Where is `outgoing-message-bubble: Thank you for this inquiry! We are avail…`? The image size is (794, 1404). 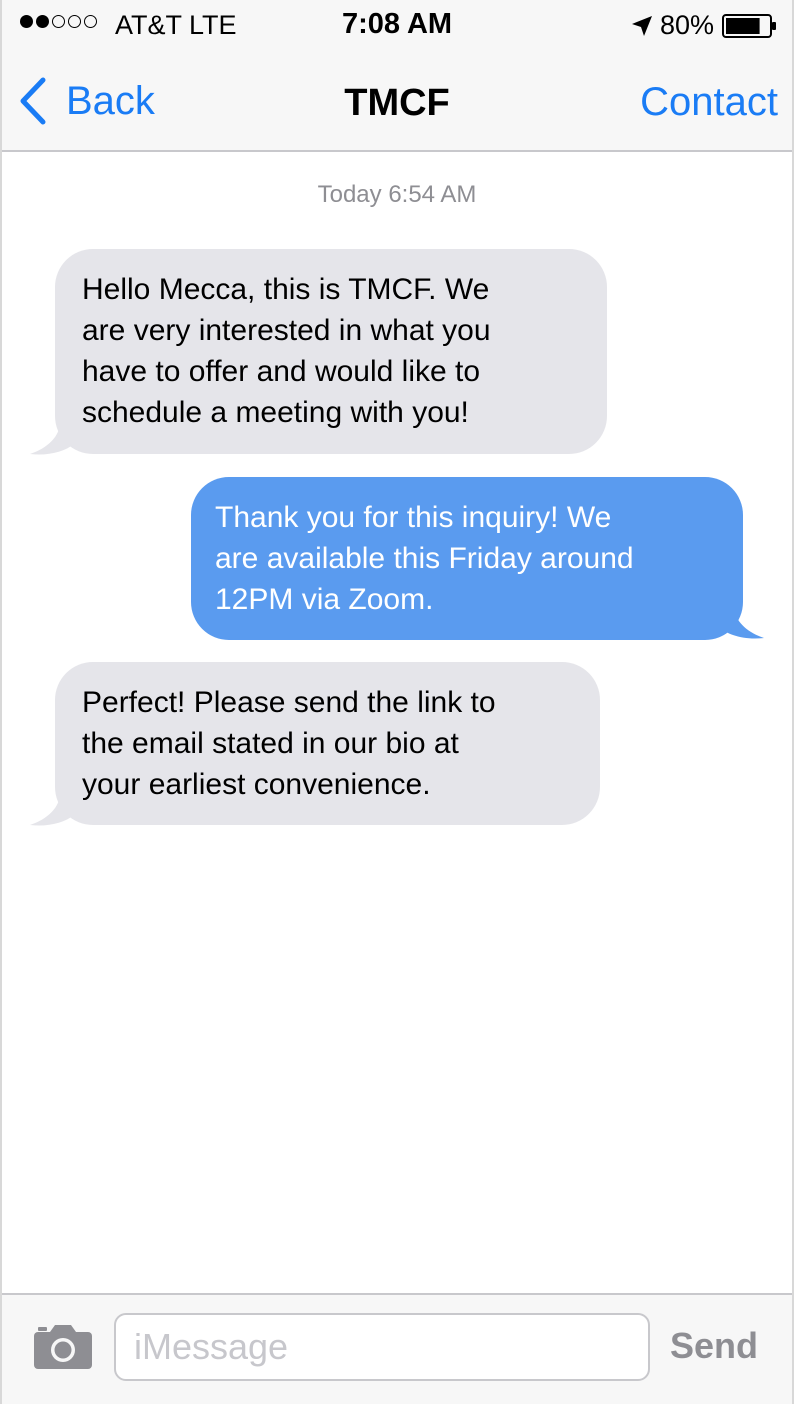 outgoing-message-bubble: Thank you for this inquiry! We are avail… is located at coordinates (467, 558).